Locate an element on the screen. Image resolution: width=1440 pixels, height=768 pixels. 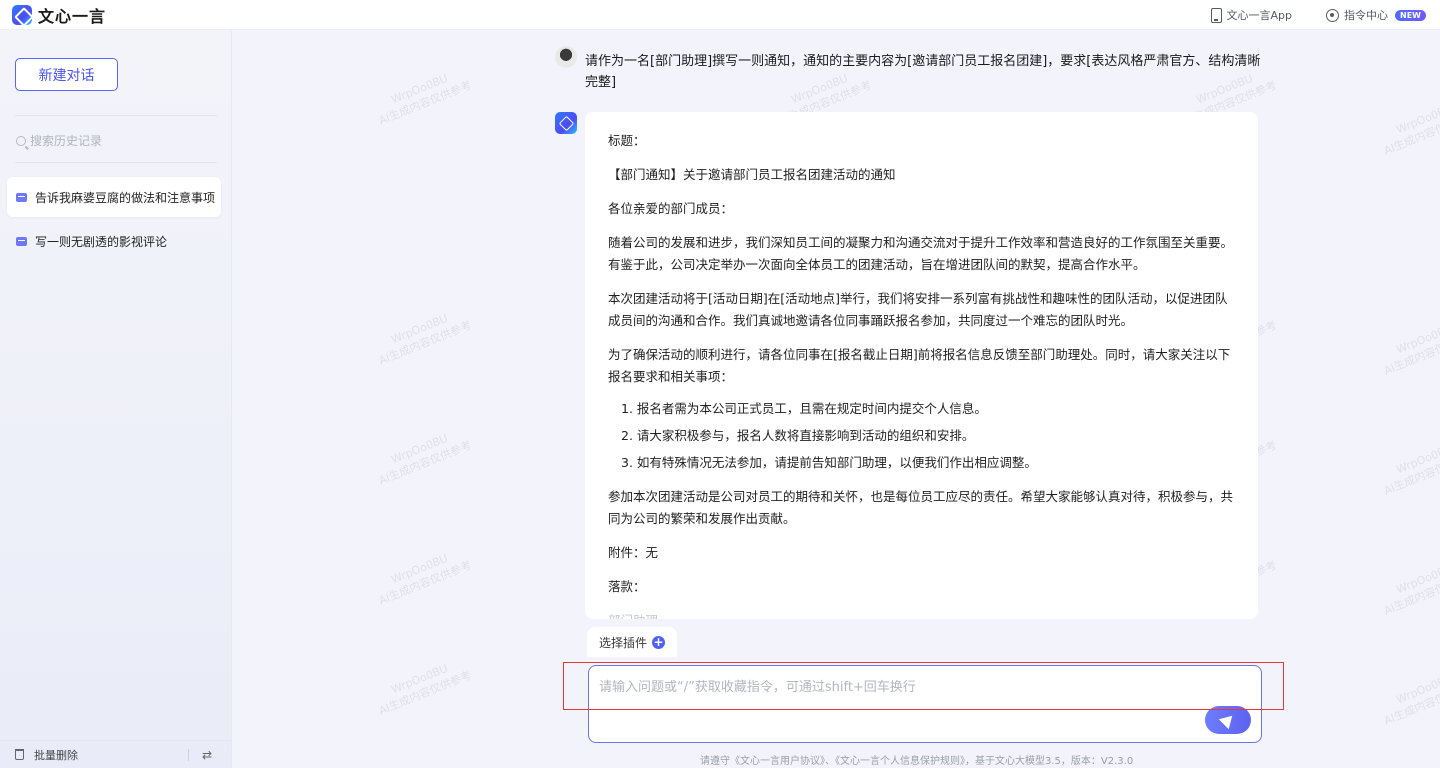
plus-icon: + is located at coordinates (658, 641).